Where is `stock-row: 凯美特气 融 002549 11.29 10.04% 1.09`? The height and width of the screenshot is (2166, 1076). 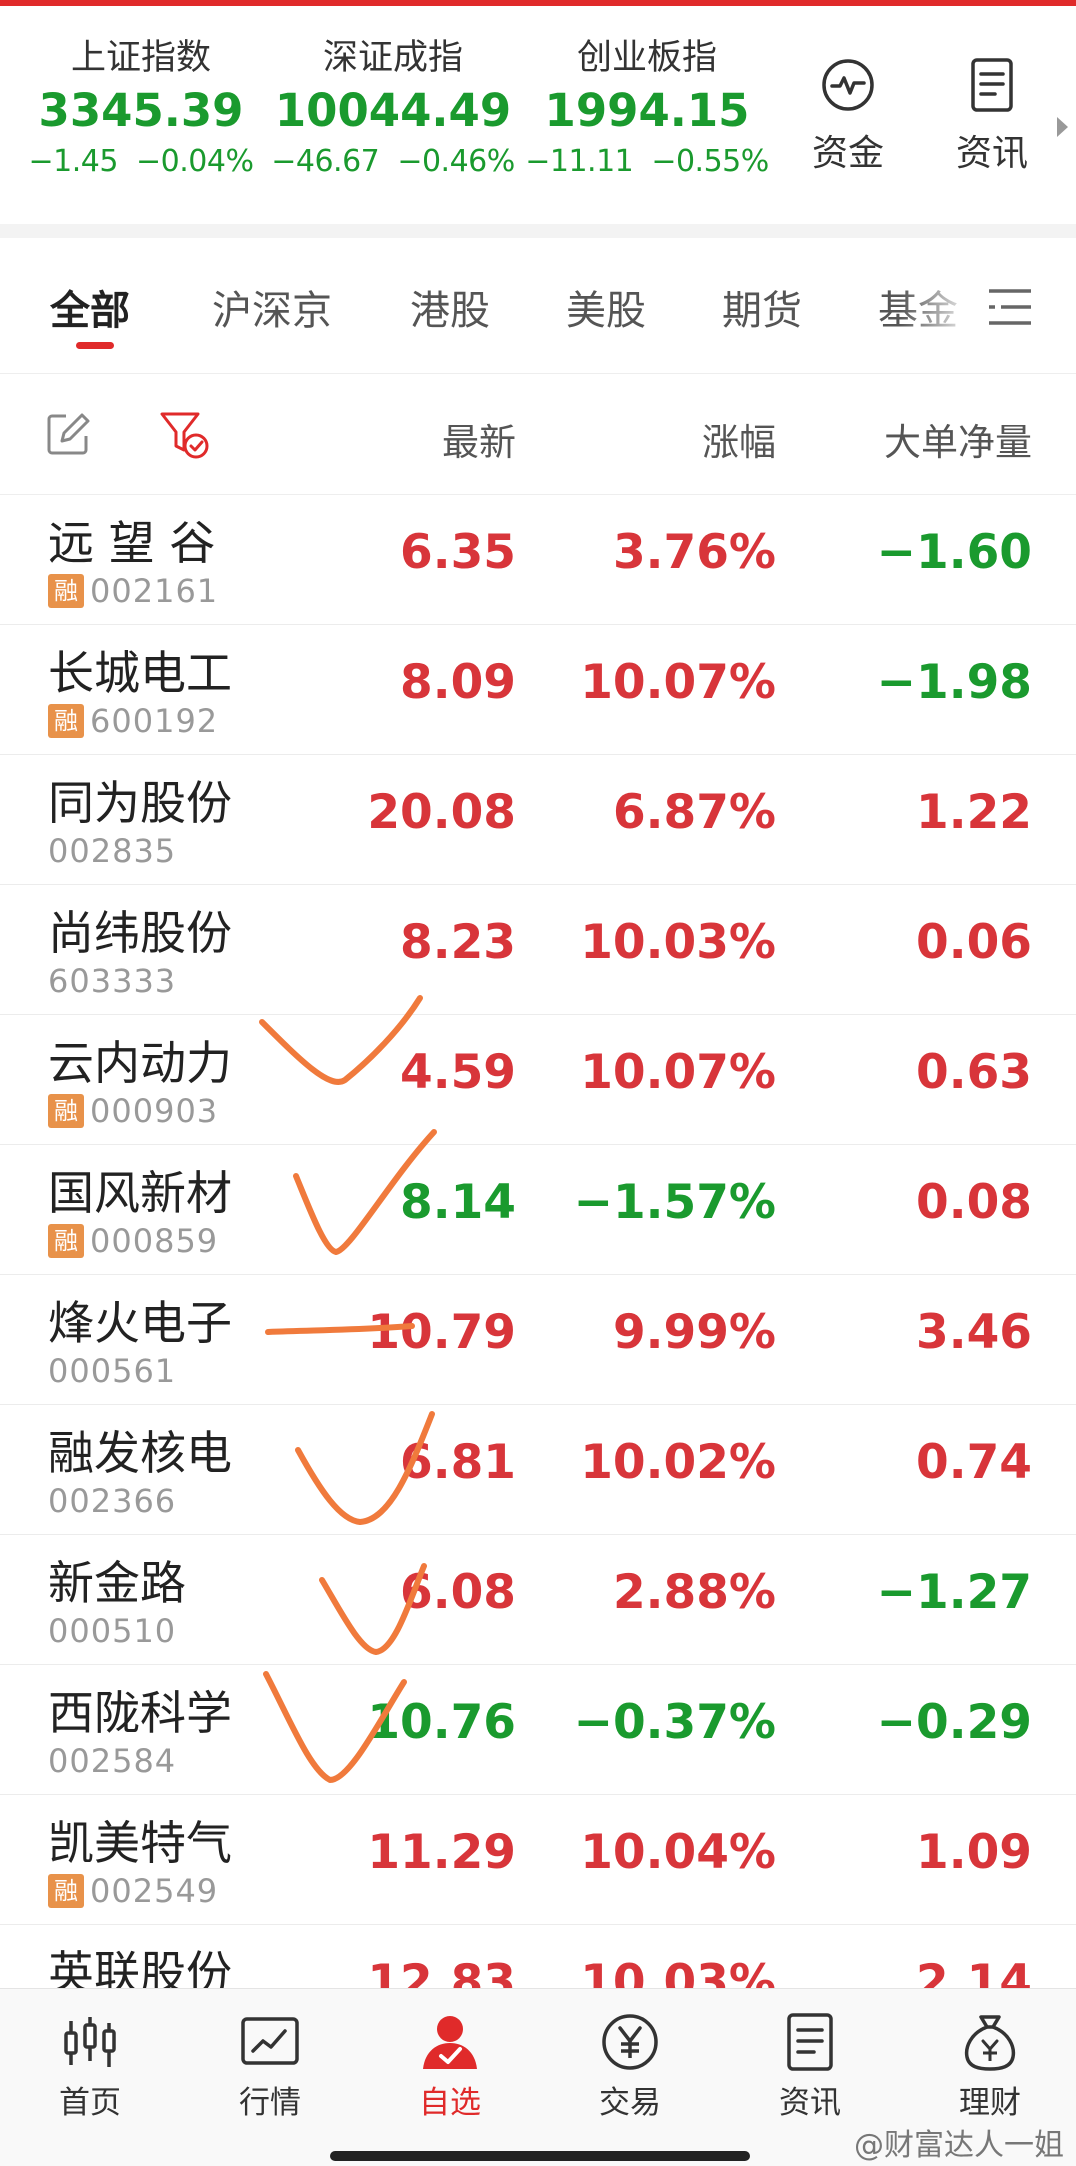
stock-row: 凯美特气 融 002549 11.29 10.04% 1.09 is located at coordinates (538, 1860).